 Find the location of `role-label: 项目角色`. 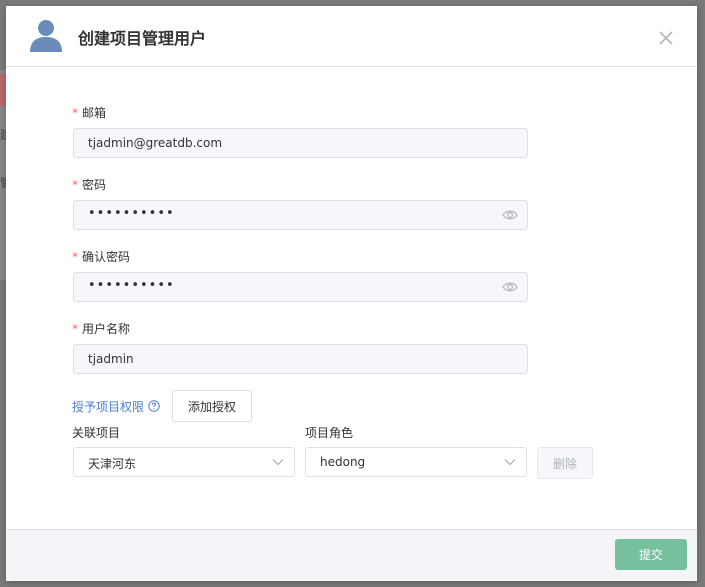

role-label: 项目角色 is located at coordinates (329, 433).